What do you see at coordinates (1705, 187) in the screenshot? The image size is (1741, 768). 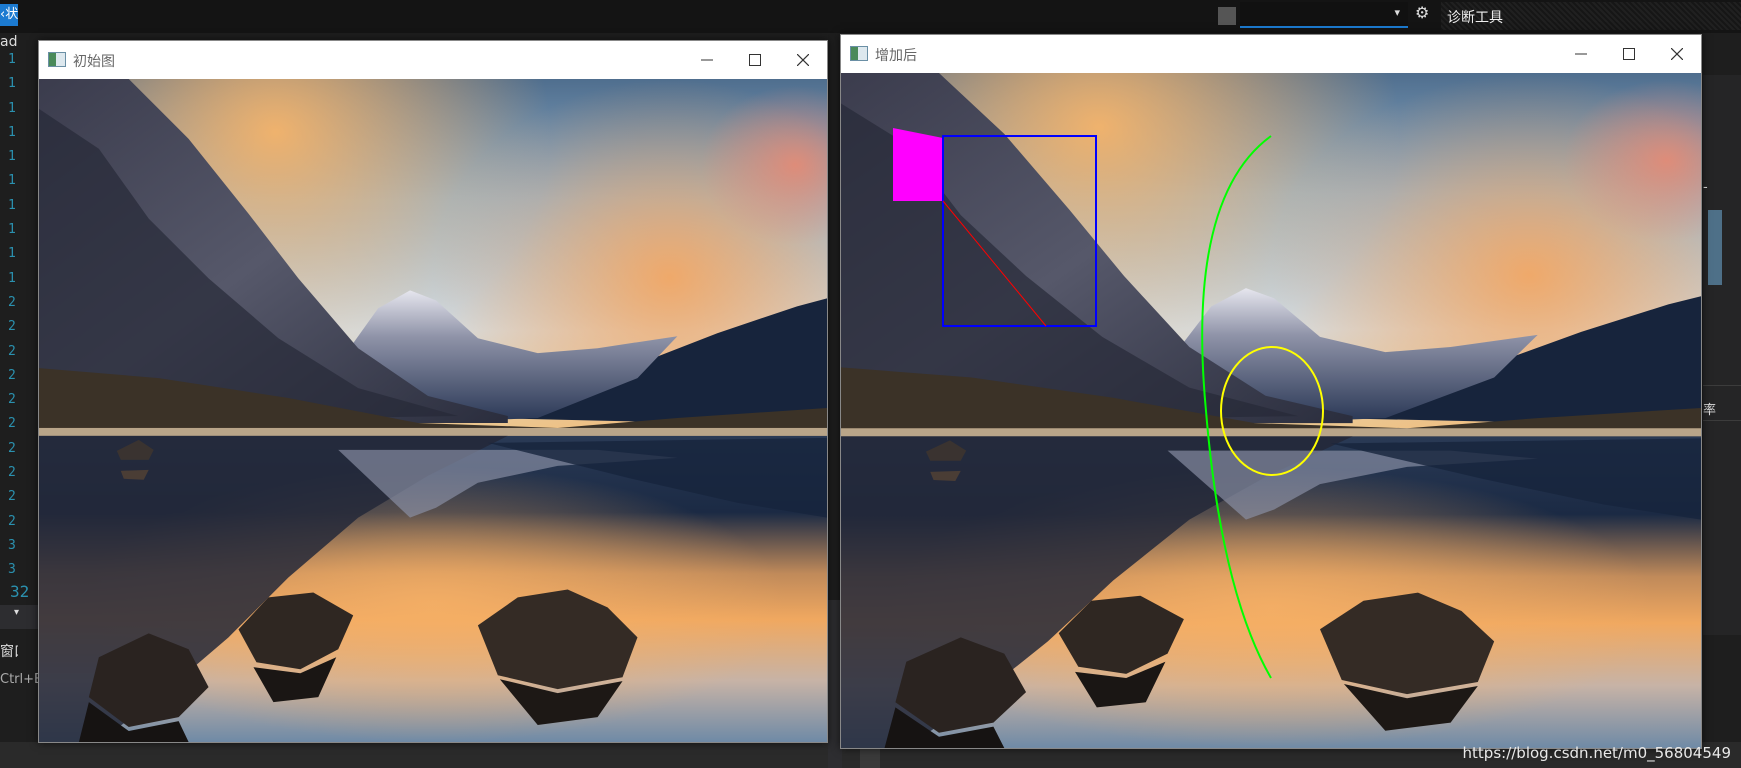 I see `diagnostics-marker: -` at bounding box center [1705, 187].